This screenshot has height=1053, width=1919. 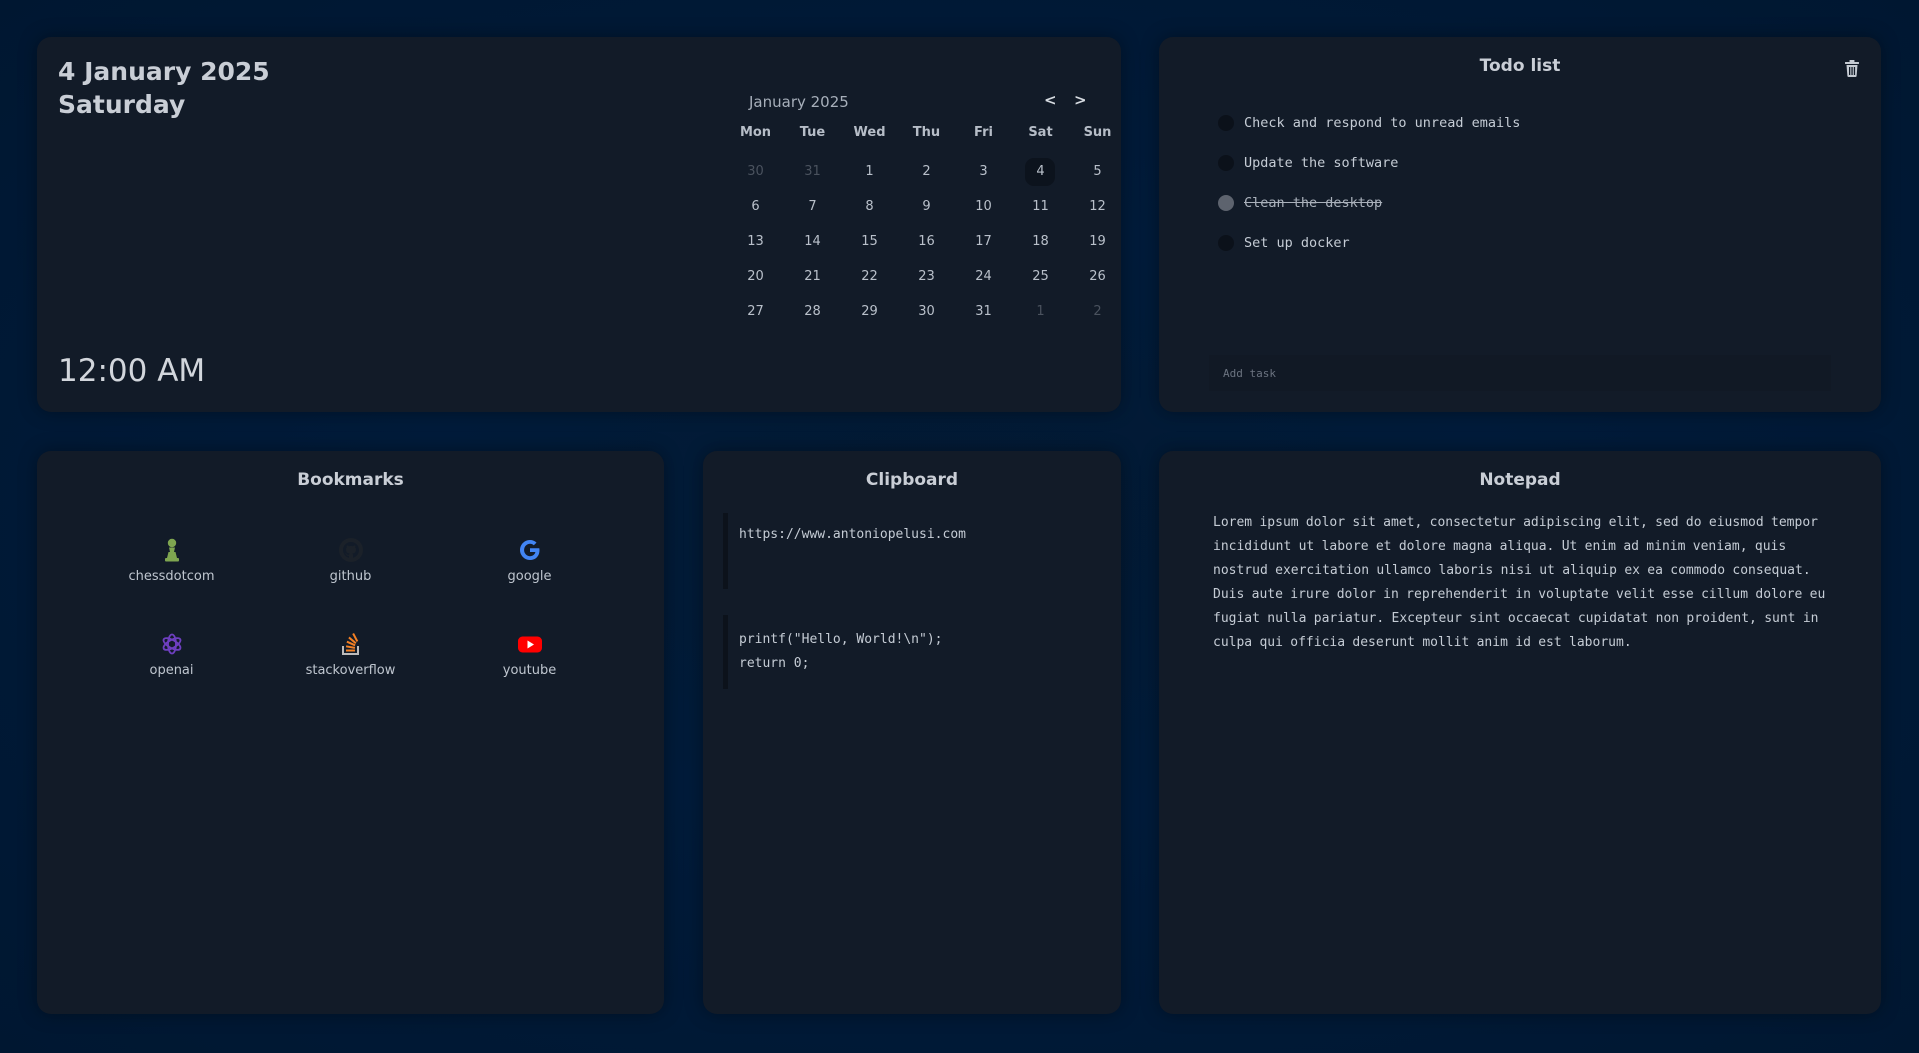 I want to click on calendar-day: 15, so click(x=869, y=245).